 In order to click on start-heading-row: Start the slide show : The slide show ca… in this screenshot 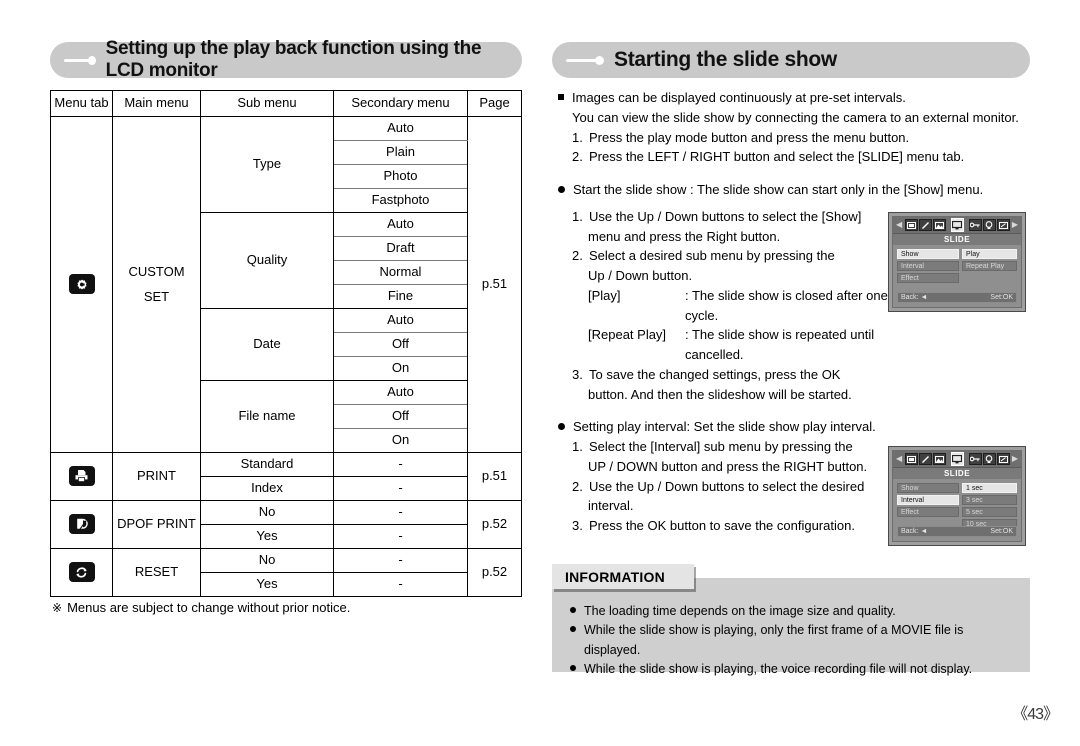, I will do `click(792, 190)`.